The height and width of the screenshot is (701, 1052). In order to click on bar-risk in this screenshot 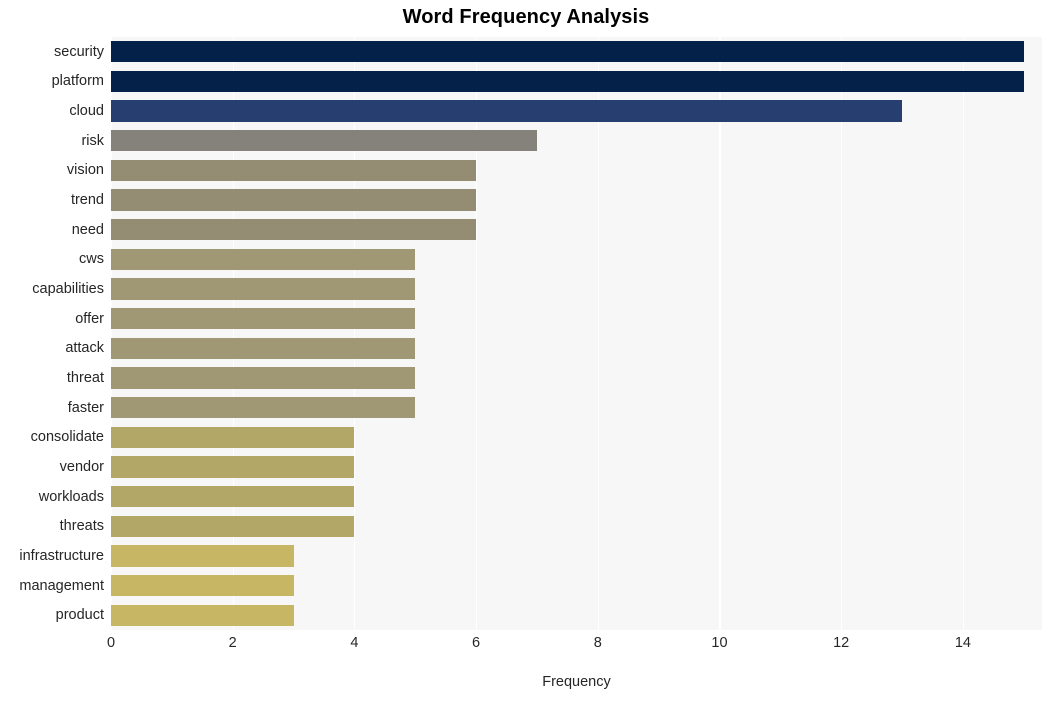, I will do `click(324, 141)`.